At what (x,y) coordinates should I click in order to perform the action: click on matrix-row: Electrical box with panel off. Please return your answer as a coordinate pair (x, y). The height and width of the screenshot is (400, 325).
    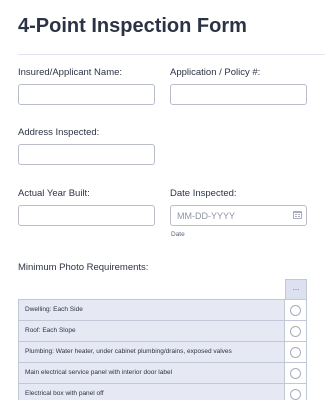
    Looking at the image, I should click on (162, 392).